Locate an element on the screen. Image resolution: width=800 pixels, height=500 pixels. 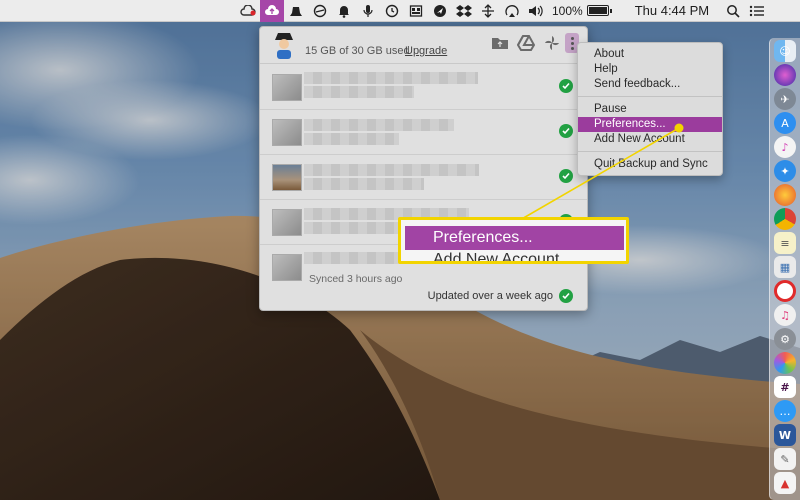
update-status-text: Updated over a week ago is located at coordinates (490, 296).